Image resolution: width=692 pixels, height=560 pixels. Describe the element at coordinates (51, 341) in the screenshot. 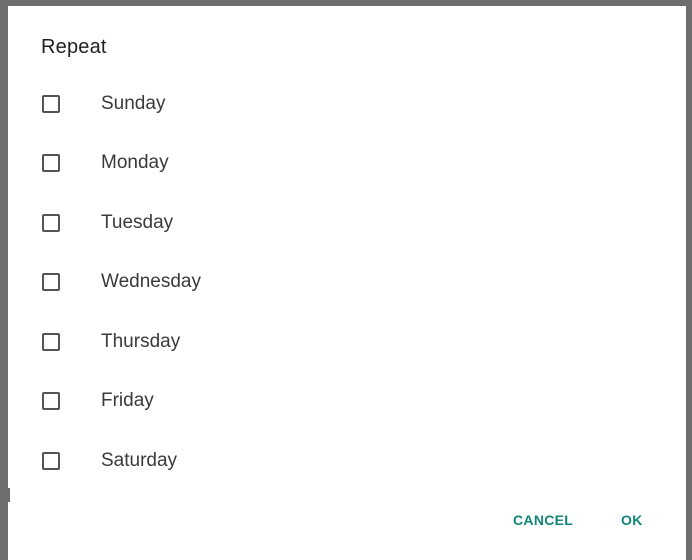

I see `thursday-checkbox` at that location.